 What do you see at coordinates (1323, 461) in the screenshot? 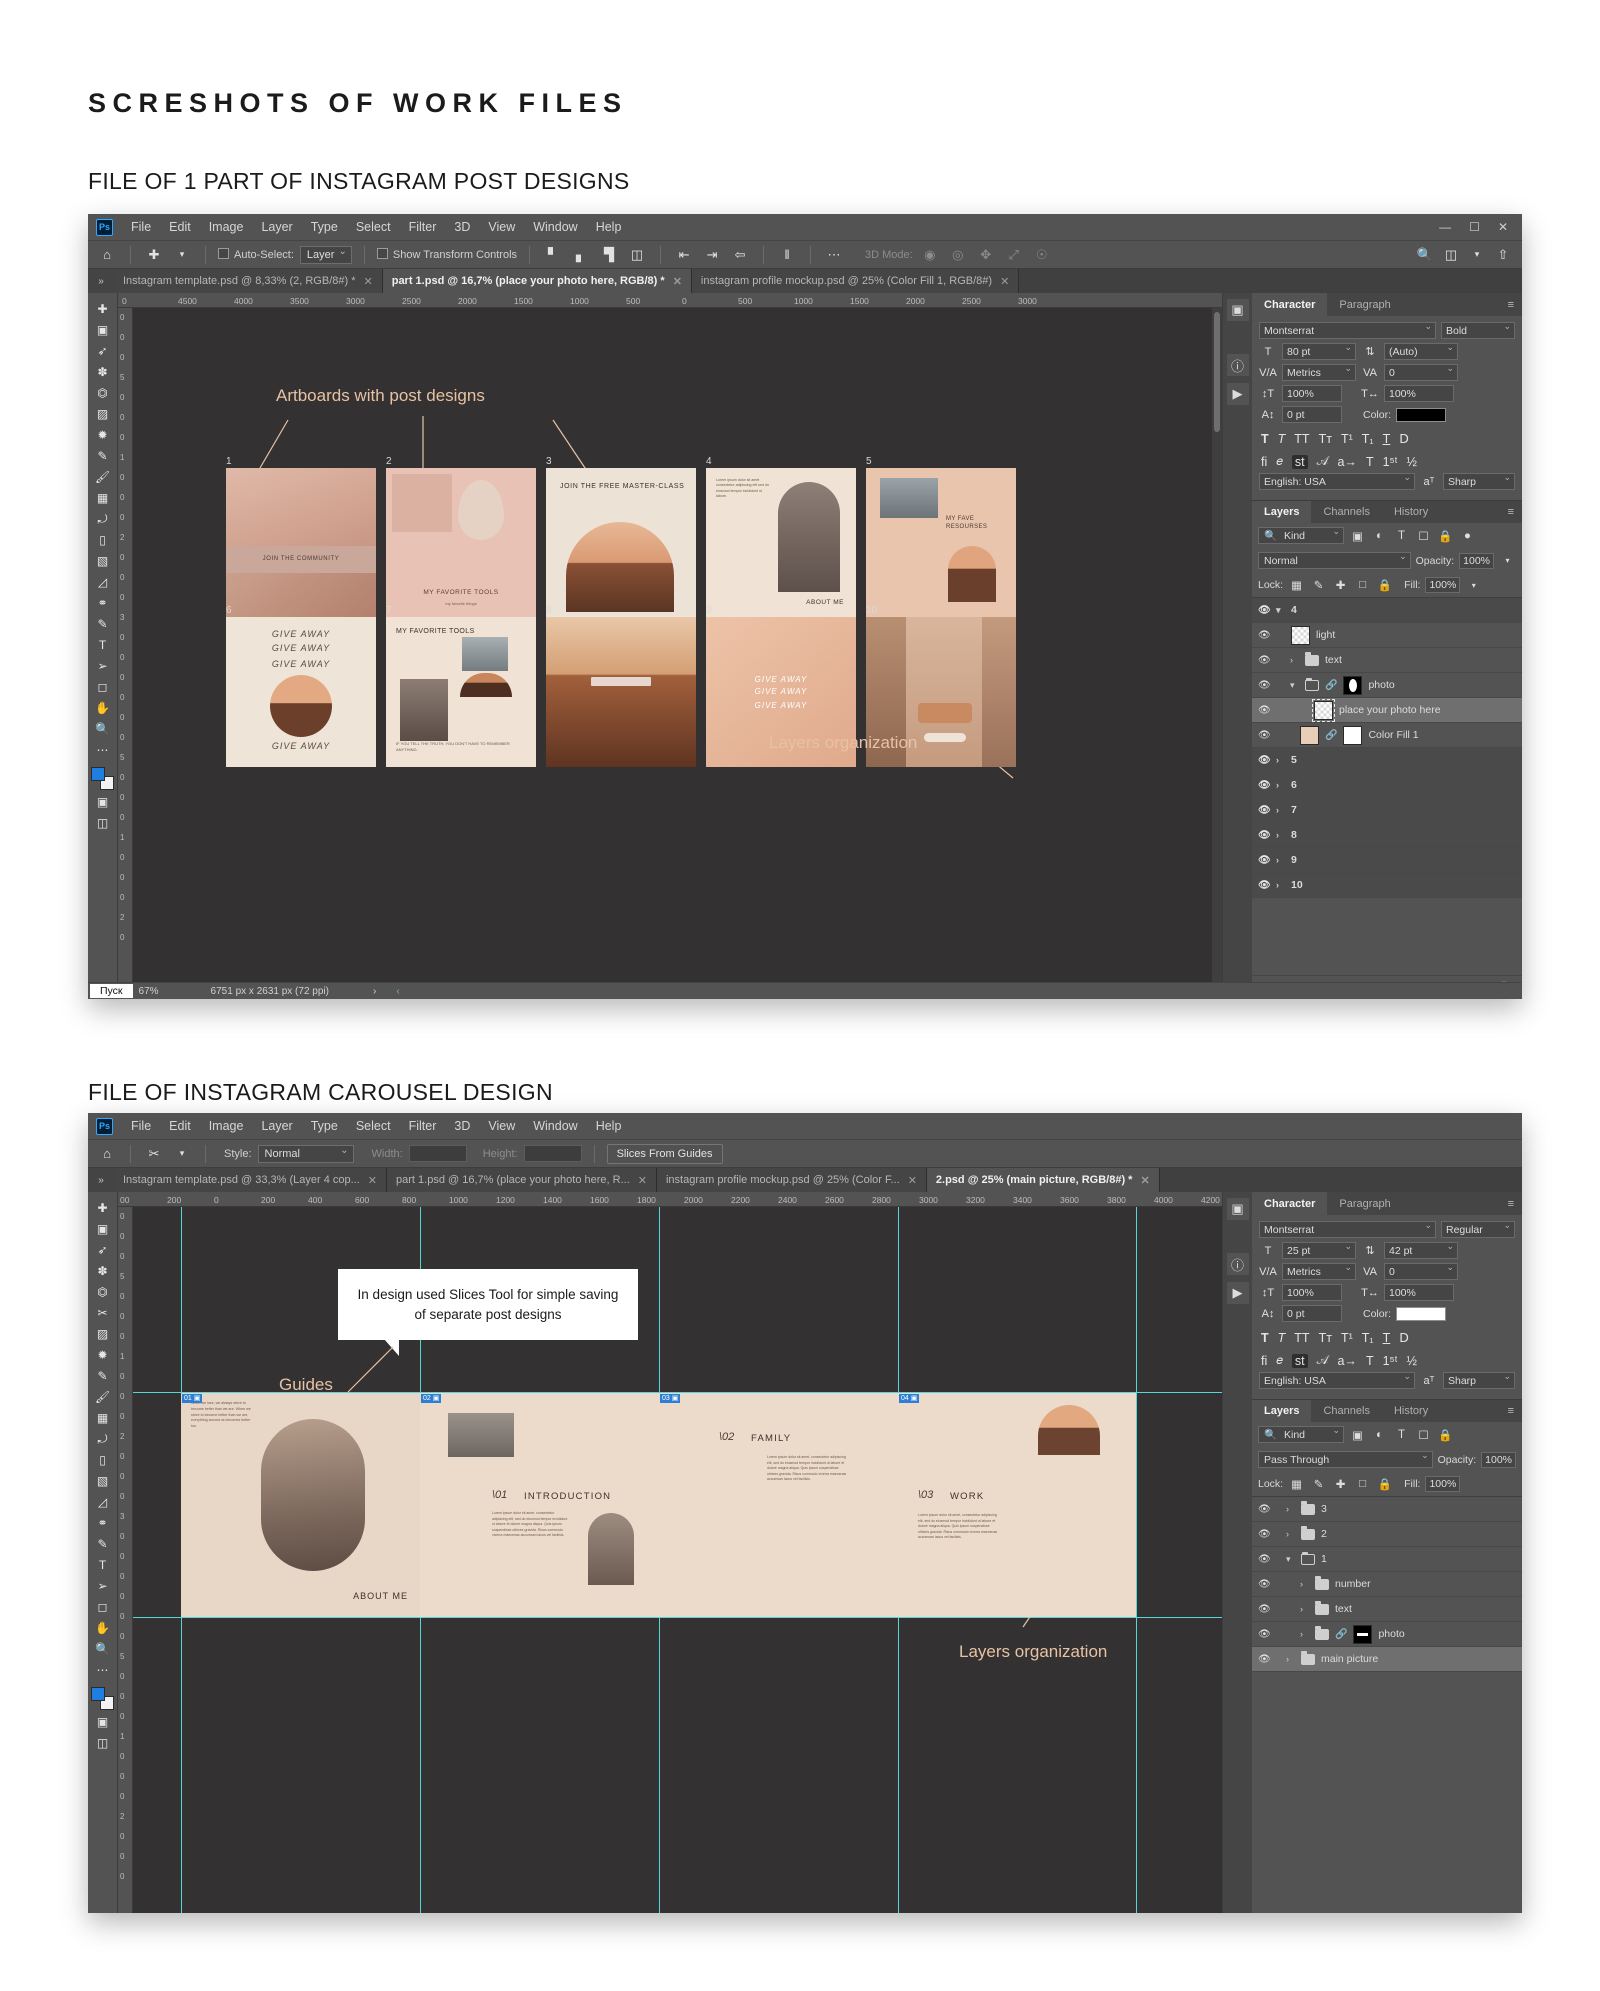
I see `swash-icon: 𝒜` at bounding box center [1323, 461].